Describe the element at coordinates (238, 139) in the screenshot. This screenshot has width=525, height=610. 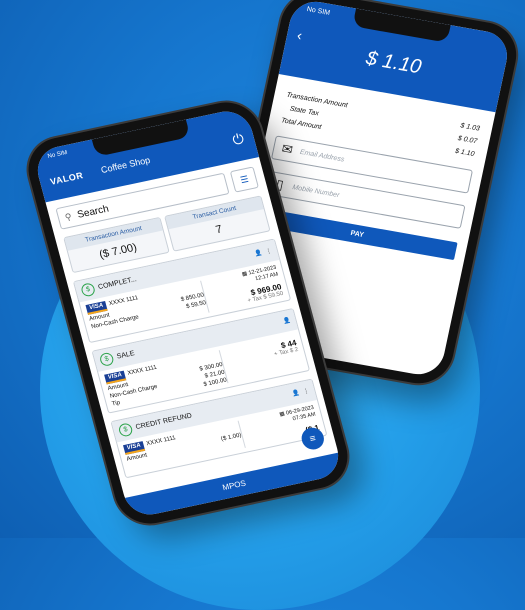
I see `power-icon: ⏻` at that location.